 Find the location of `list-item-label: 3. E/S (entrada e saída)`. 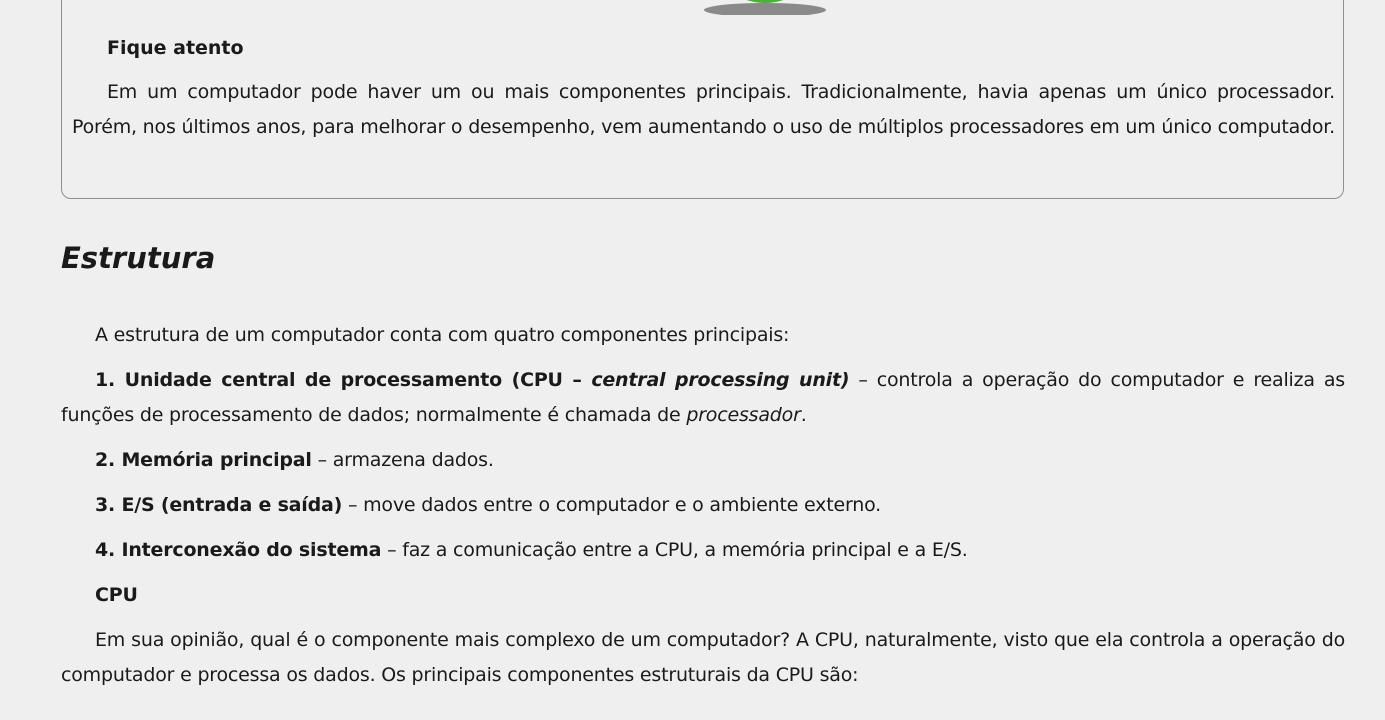

list-item-label: 3. E/S (entrada e saída) is located at coordinates (219, 505).